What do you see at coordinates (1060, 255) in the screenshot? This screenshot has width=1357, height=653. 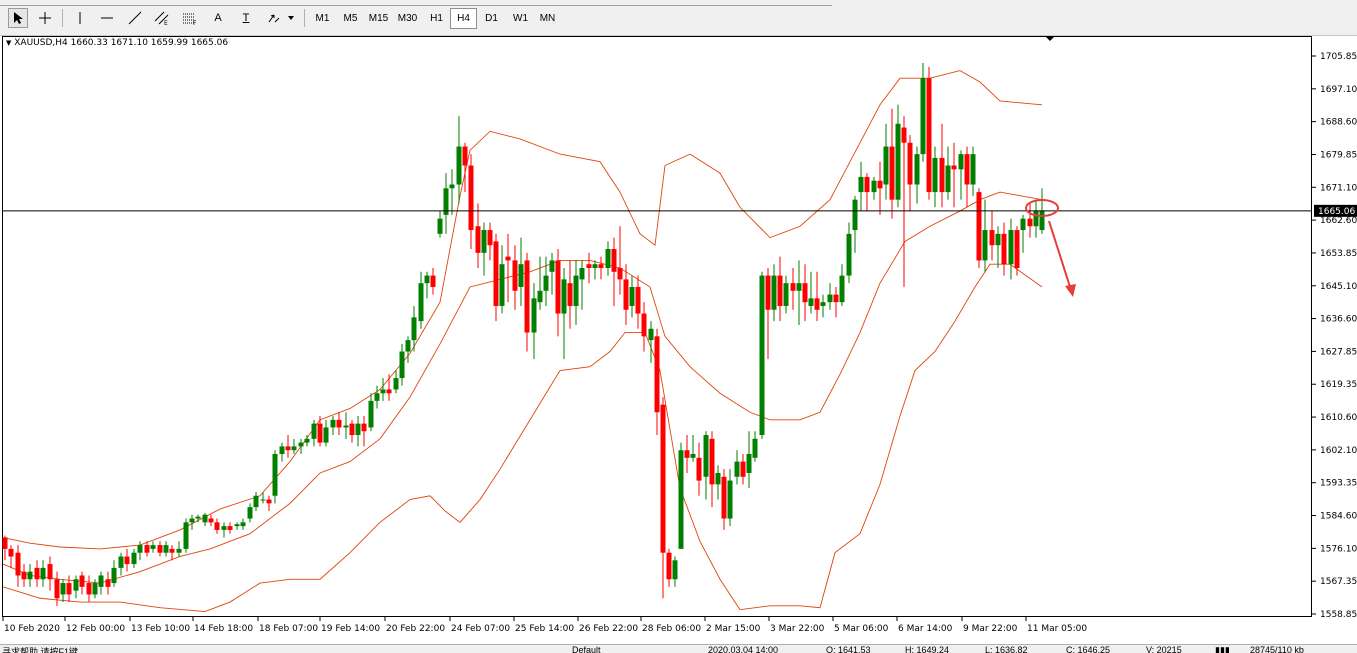 I see `annotation-arrow-line` at bounding box center [1060, 255].